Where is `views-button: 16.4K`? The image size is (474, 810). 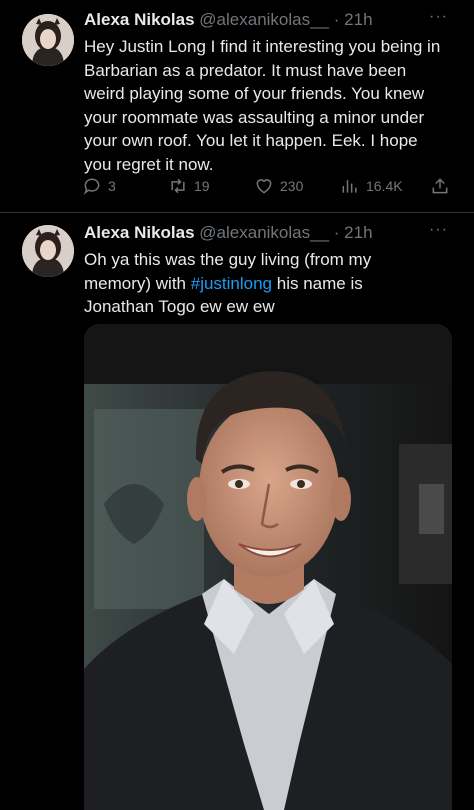
views-button: 16.4K is located at coordinates (371, 186).